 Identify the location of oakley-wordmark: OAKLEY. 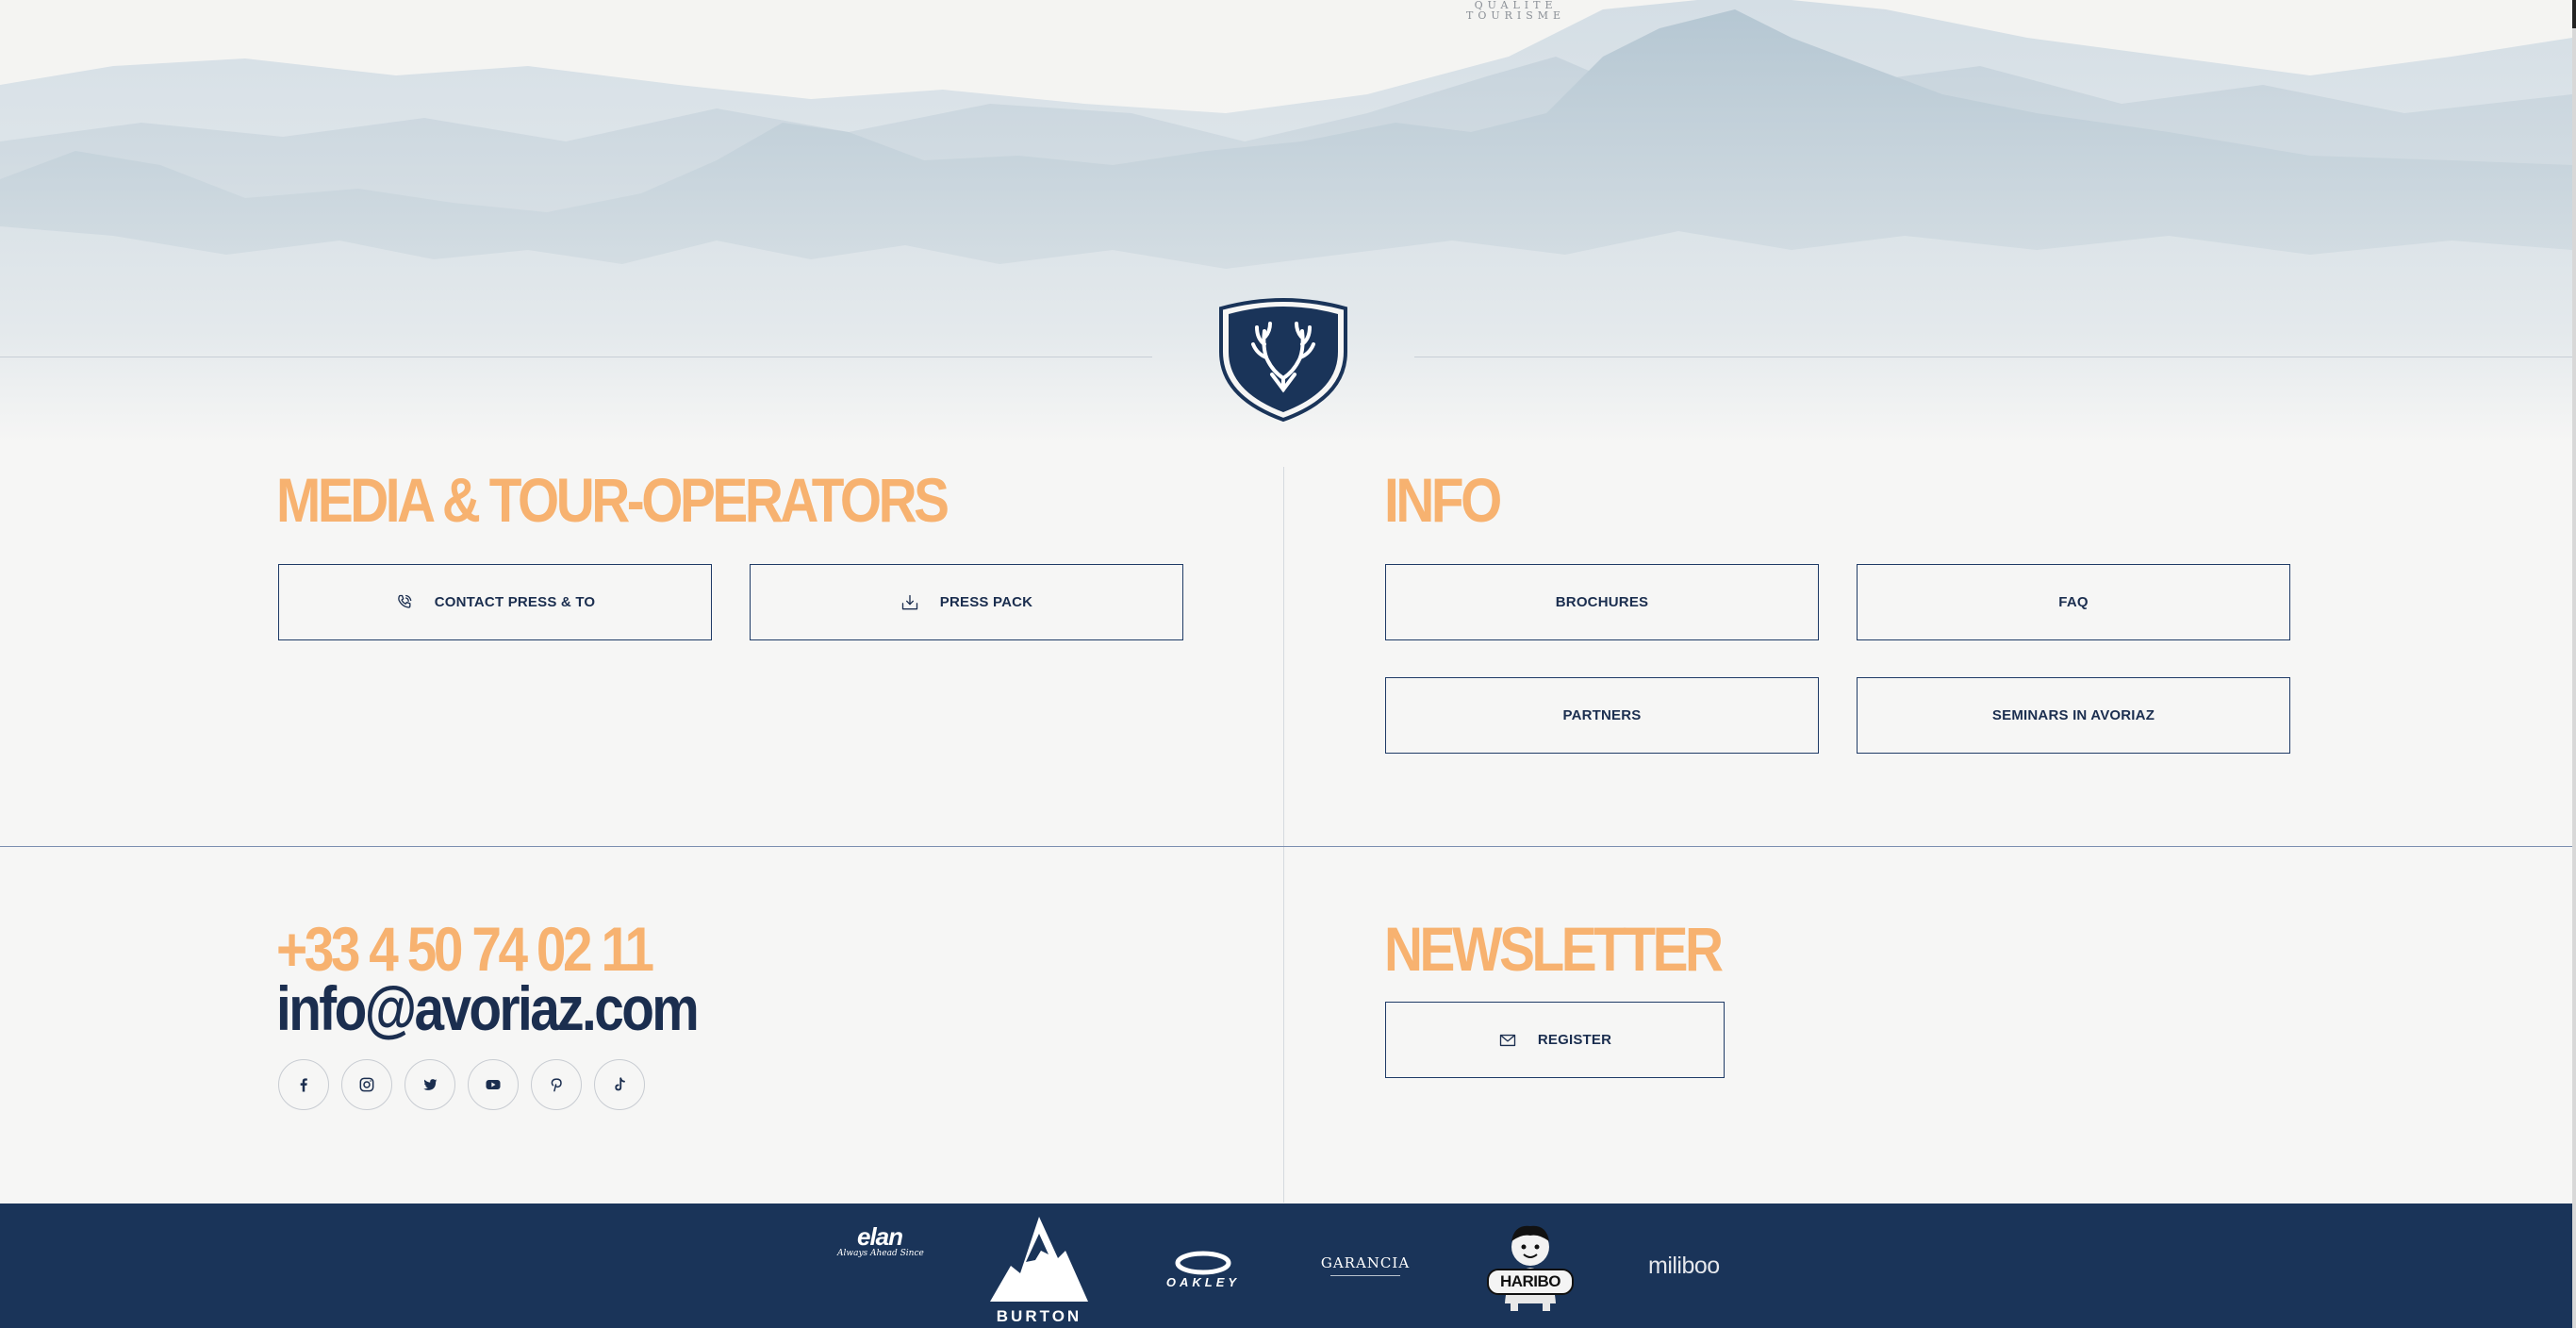
(1203, 1282).